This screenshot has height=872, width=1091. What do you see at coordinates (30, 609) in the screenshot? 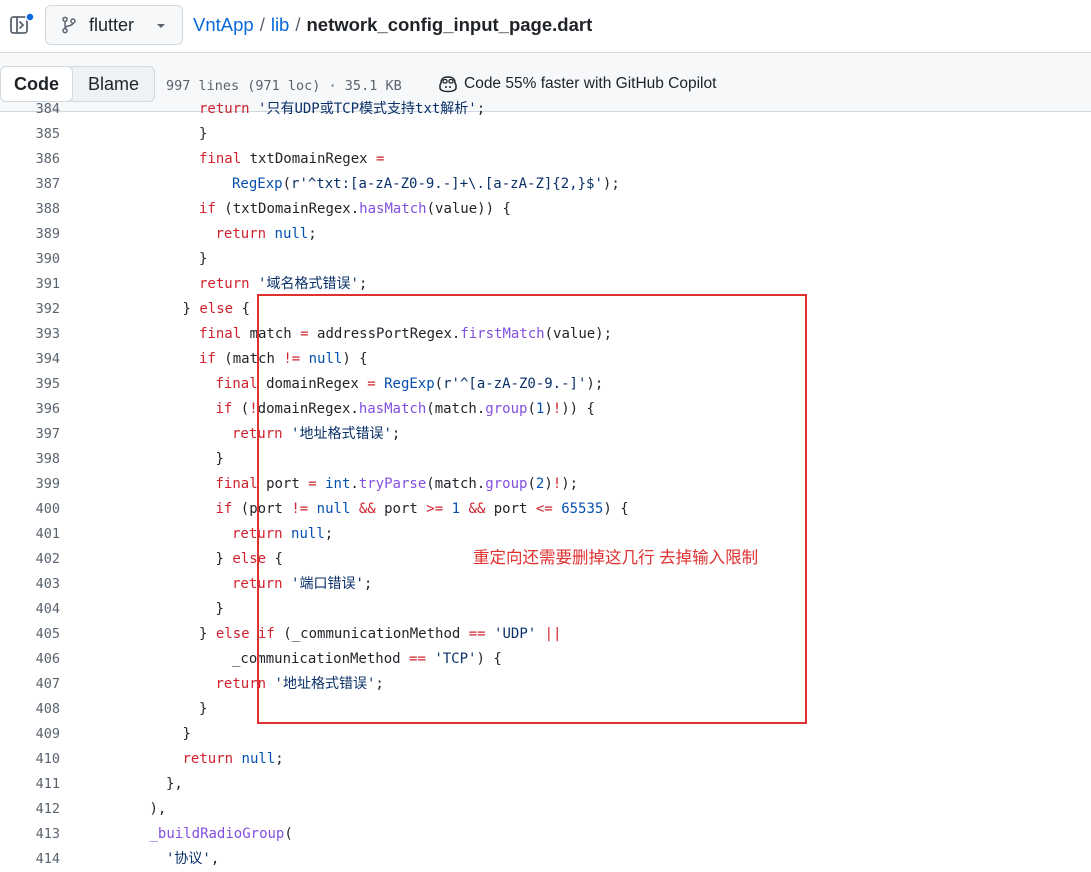
I see `line-number: 404` at bounding box center [30, 609].